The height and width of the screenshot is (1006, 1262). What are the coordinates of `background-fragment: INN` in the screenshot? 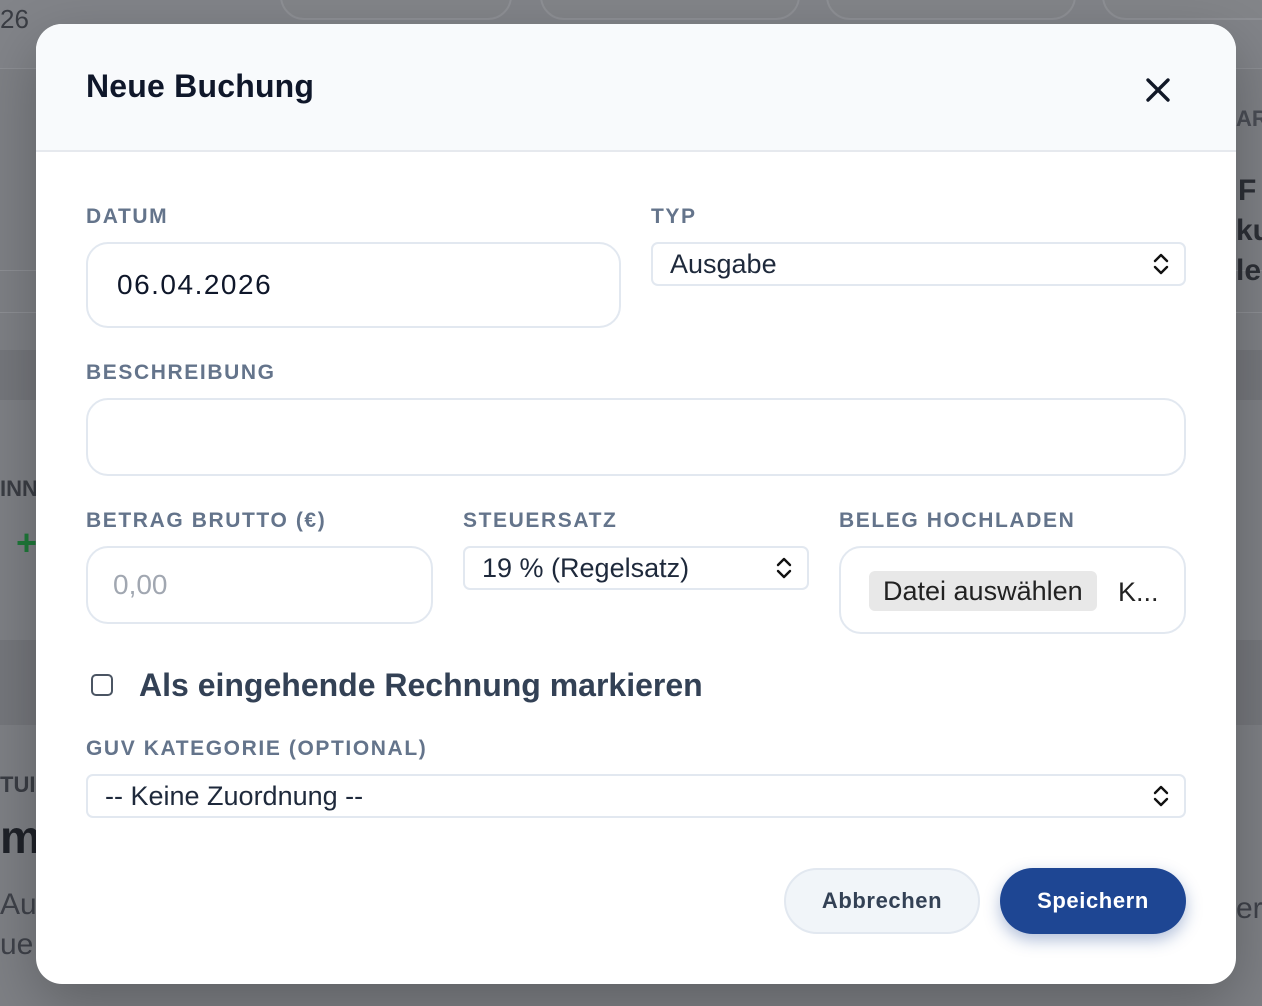 It's located at (19, 488).